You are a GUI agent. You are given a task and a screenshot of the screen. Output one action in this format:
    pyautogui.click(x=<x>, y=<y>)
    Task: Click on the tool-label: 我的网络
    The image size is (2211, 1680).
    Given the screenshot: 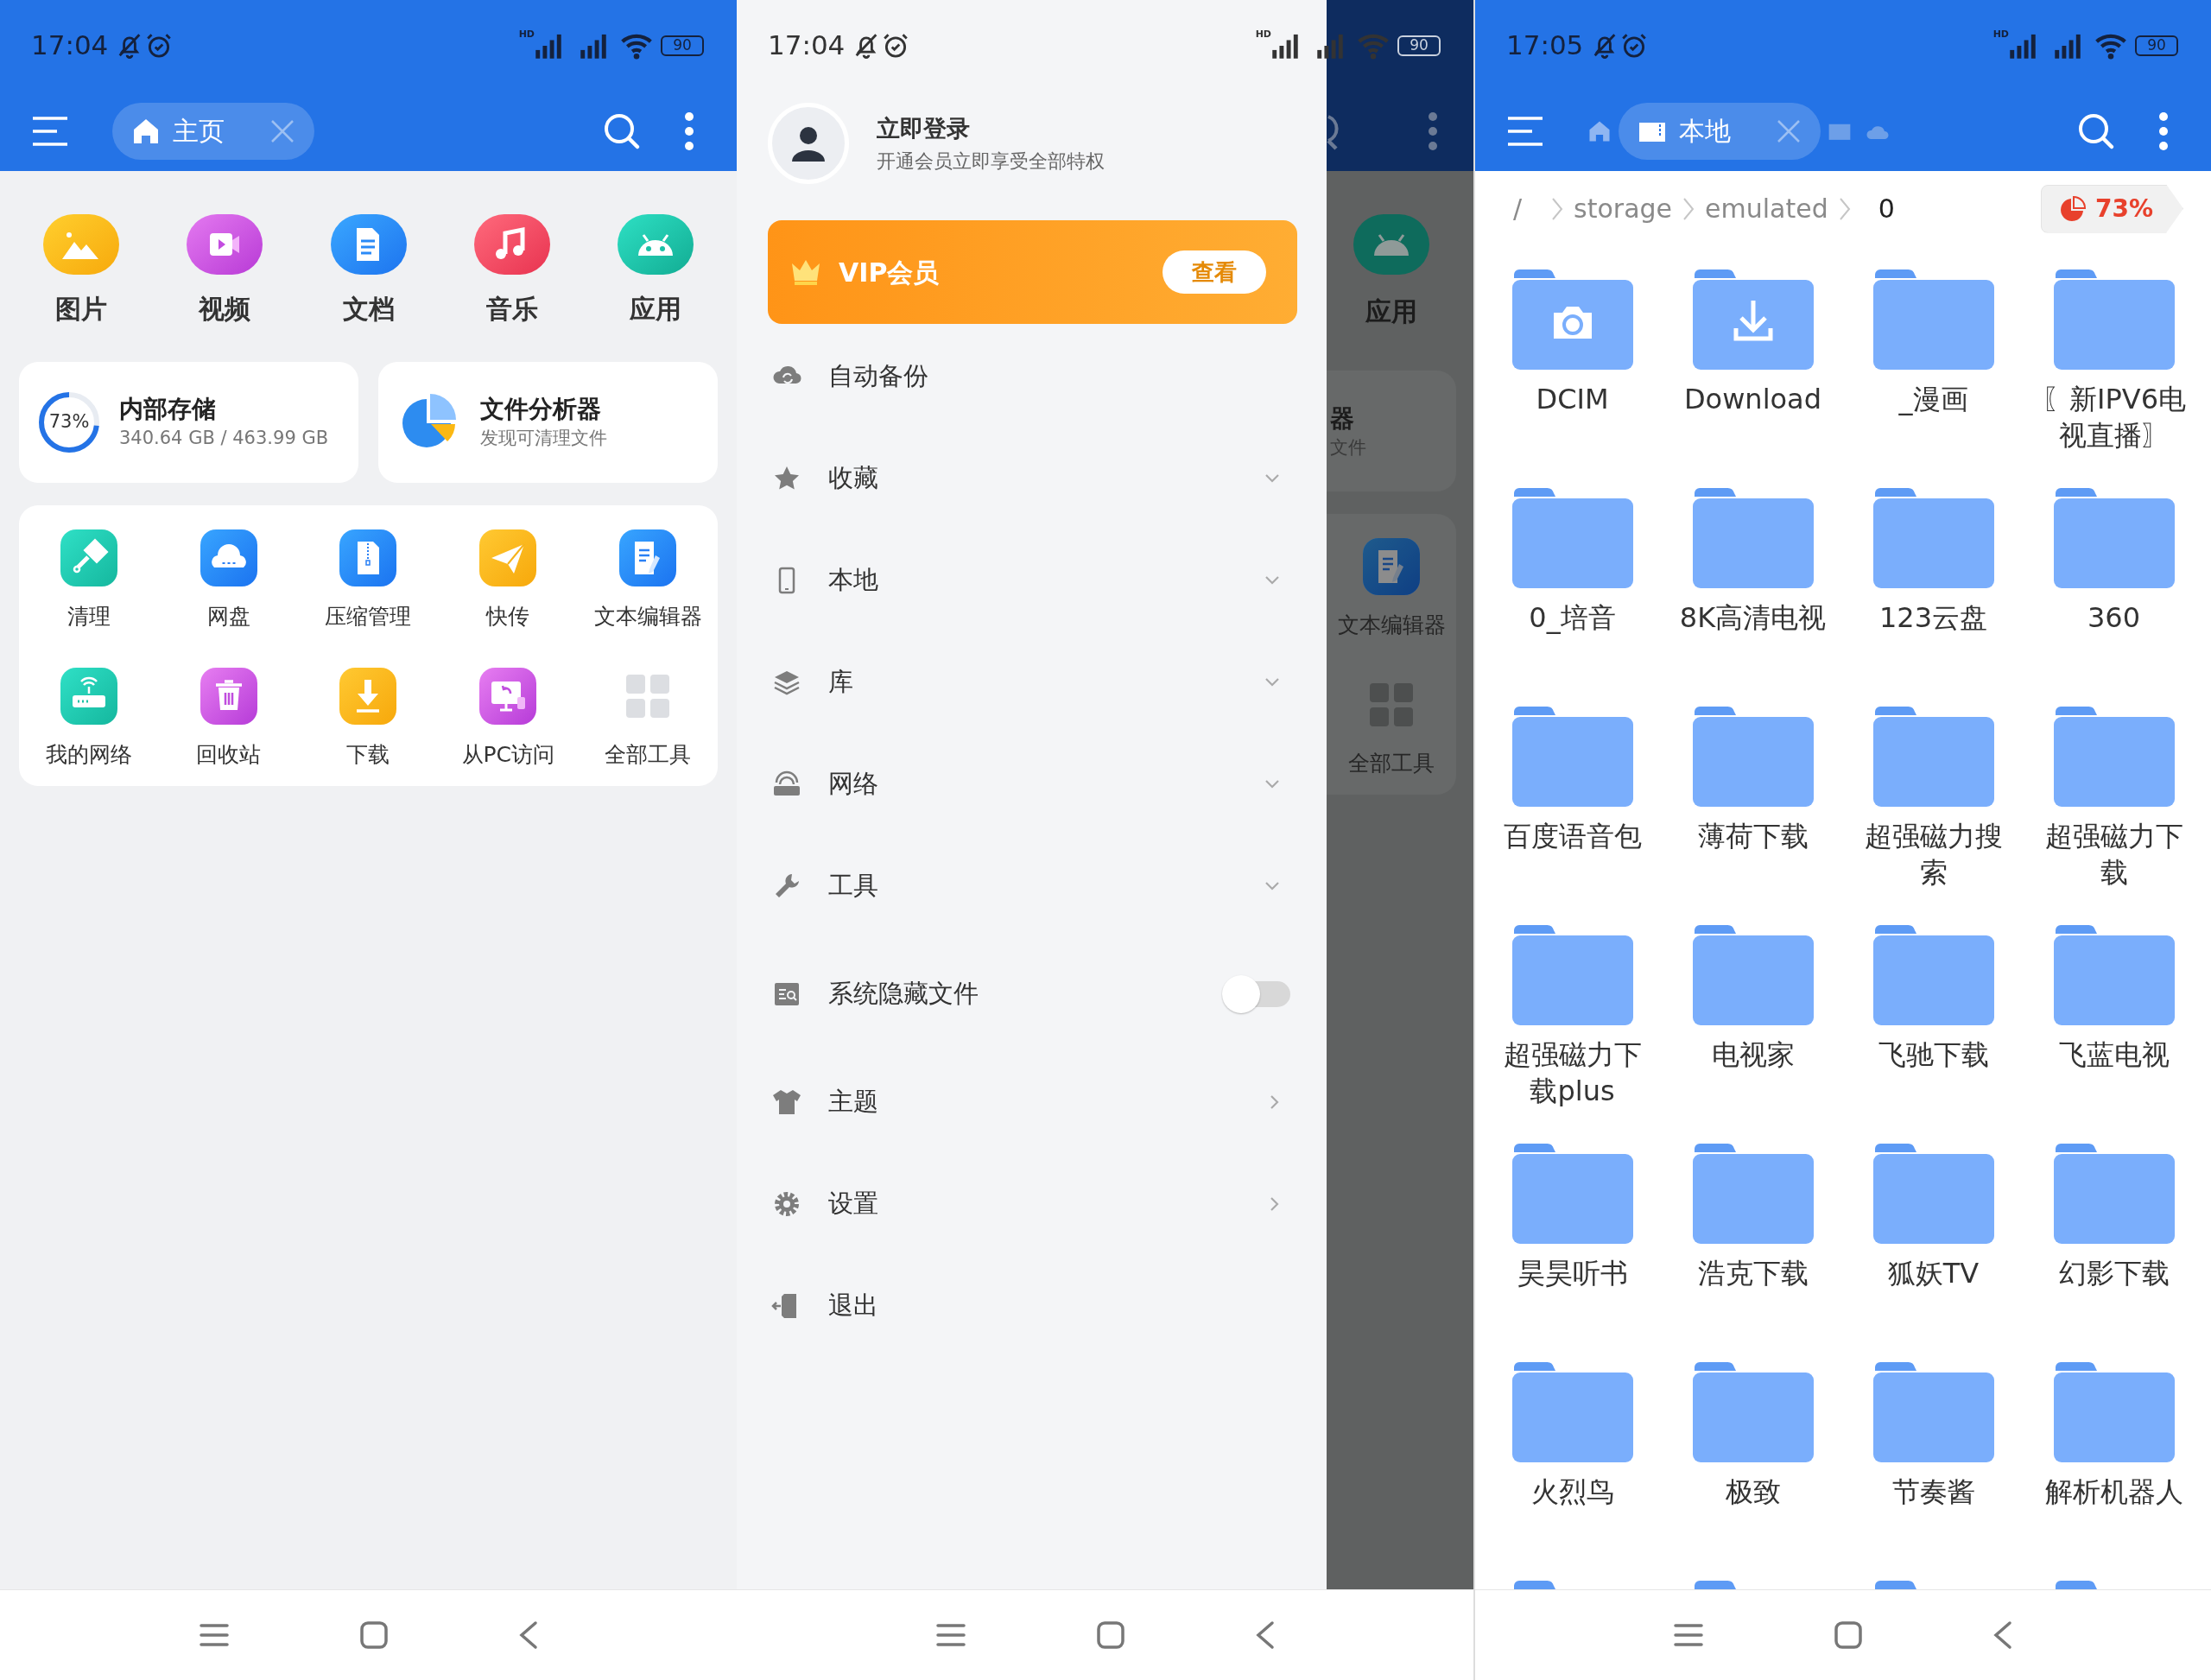 What is the action you would take?
    pyautogui.click(x=88, y=754)
    